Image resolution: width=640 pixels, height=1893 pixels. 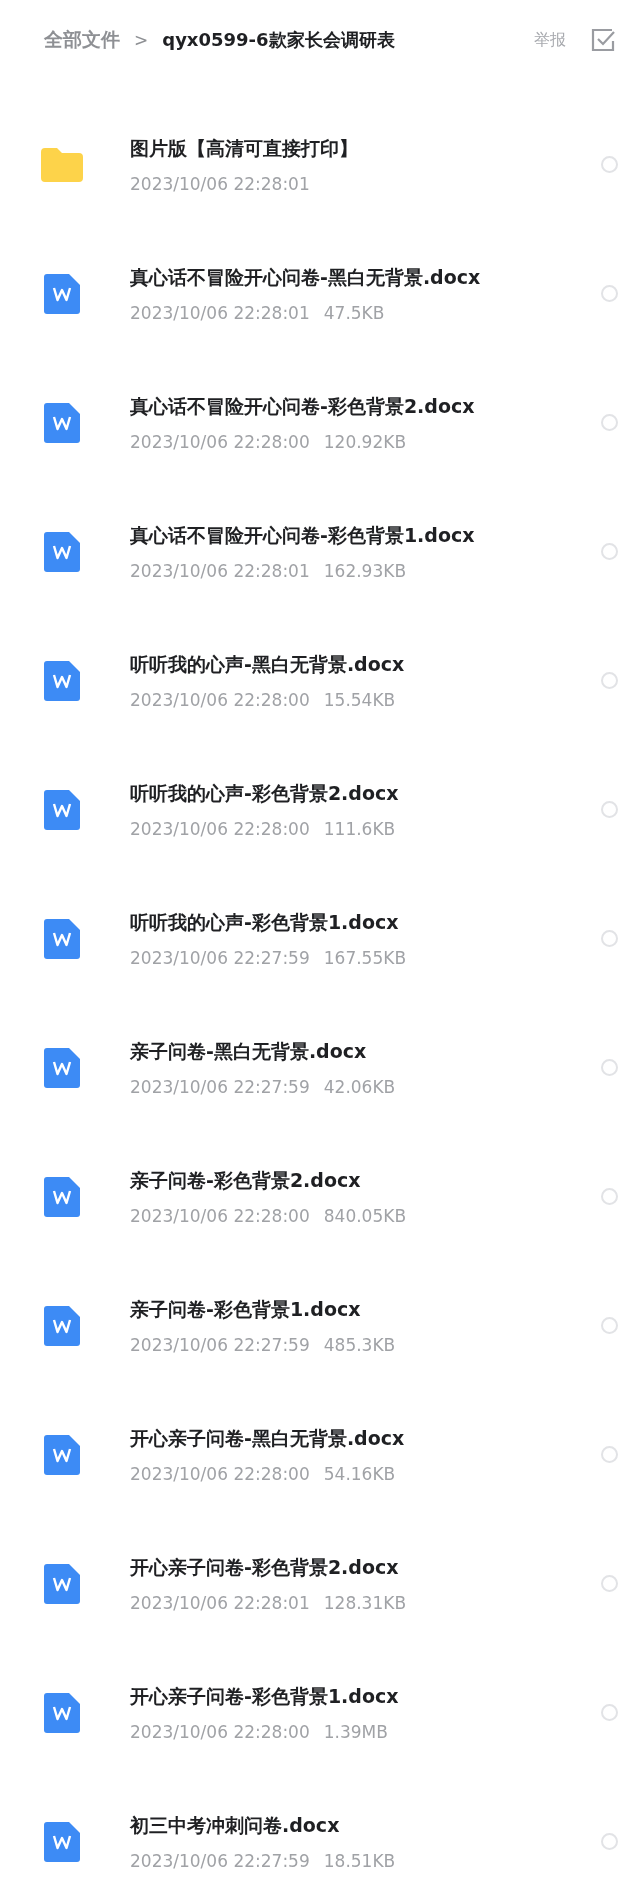 What do you see at coordinates (359, 1473) in the screenshot?
I see `file-size: 54.16KB` at bounding box center [359, 1473].